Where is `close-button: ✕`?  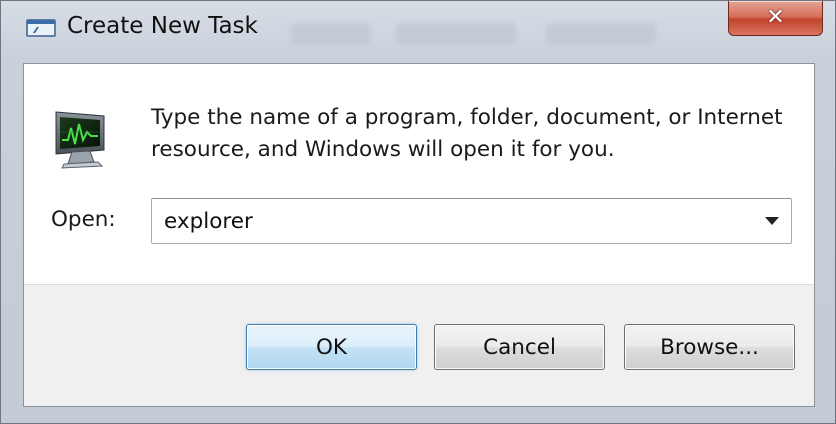
close-button: ✕ is located at coordinates (775, 18).